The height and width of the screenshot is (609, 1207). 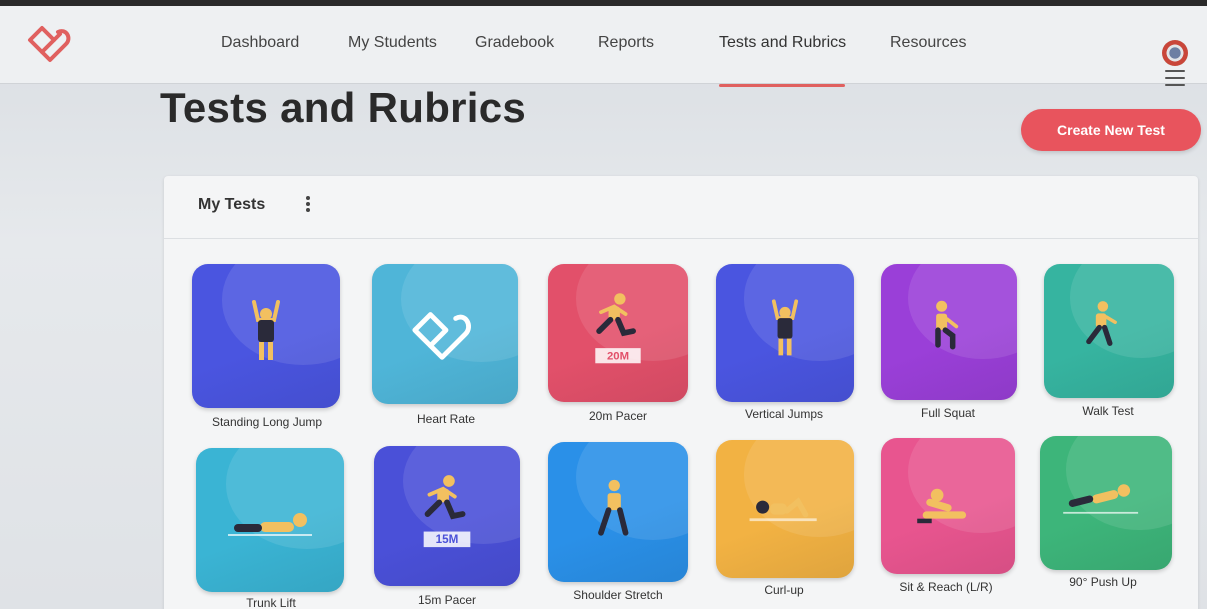 What do you see at coordinates (1101, 499) in the screenshot?
I see `pushup-icon` at bounding box center [1101, 499].